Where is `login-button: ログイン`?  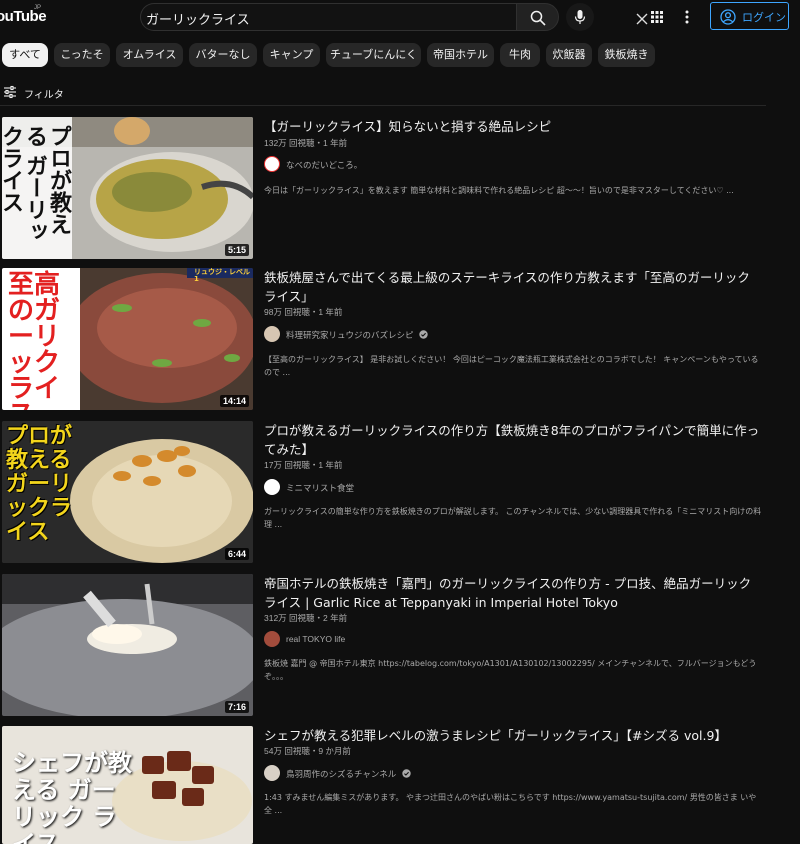
login-button: ログイン is located at coordinates (749, 16).